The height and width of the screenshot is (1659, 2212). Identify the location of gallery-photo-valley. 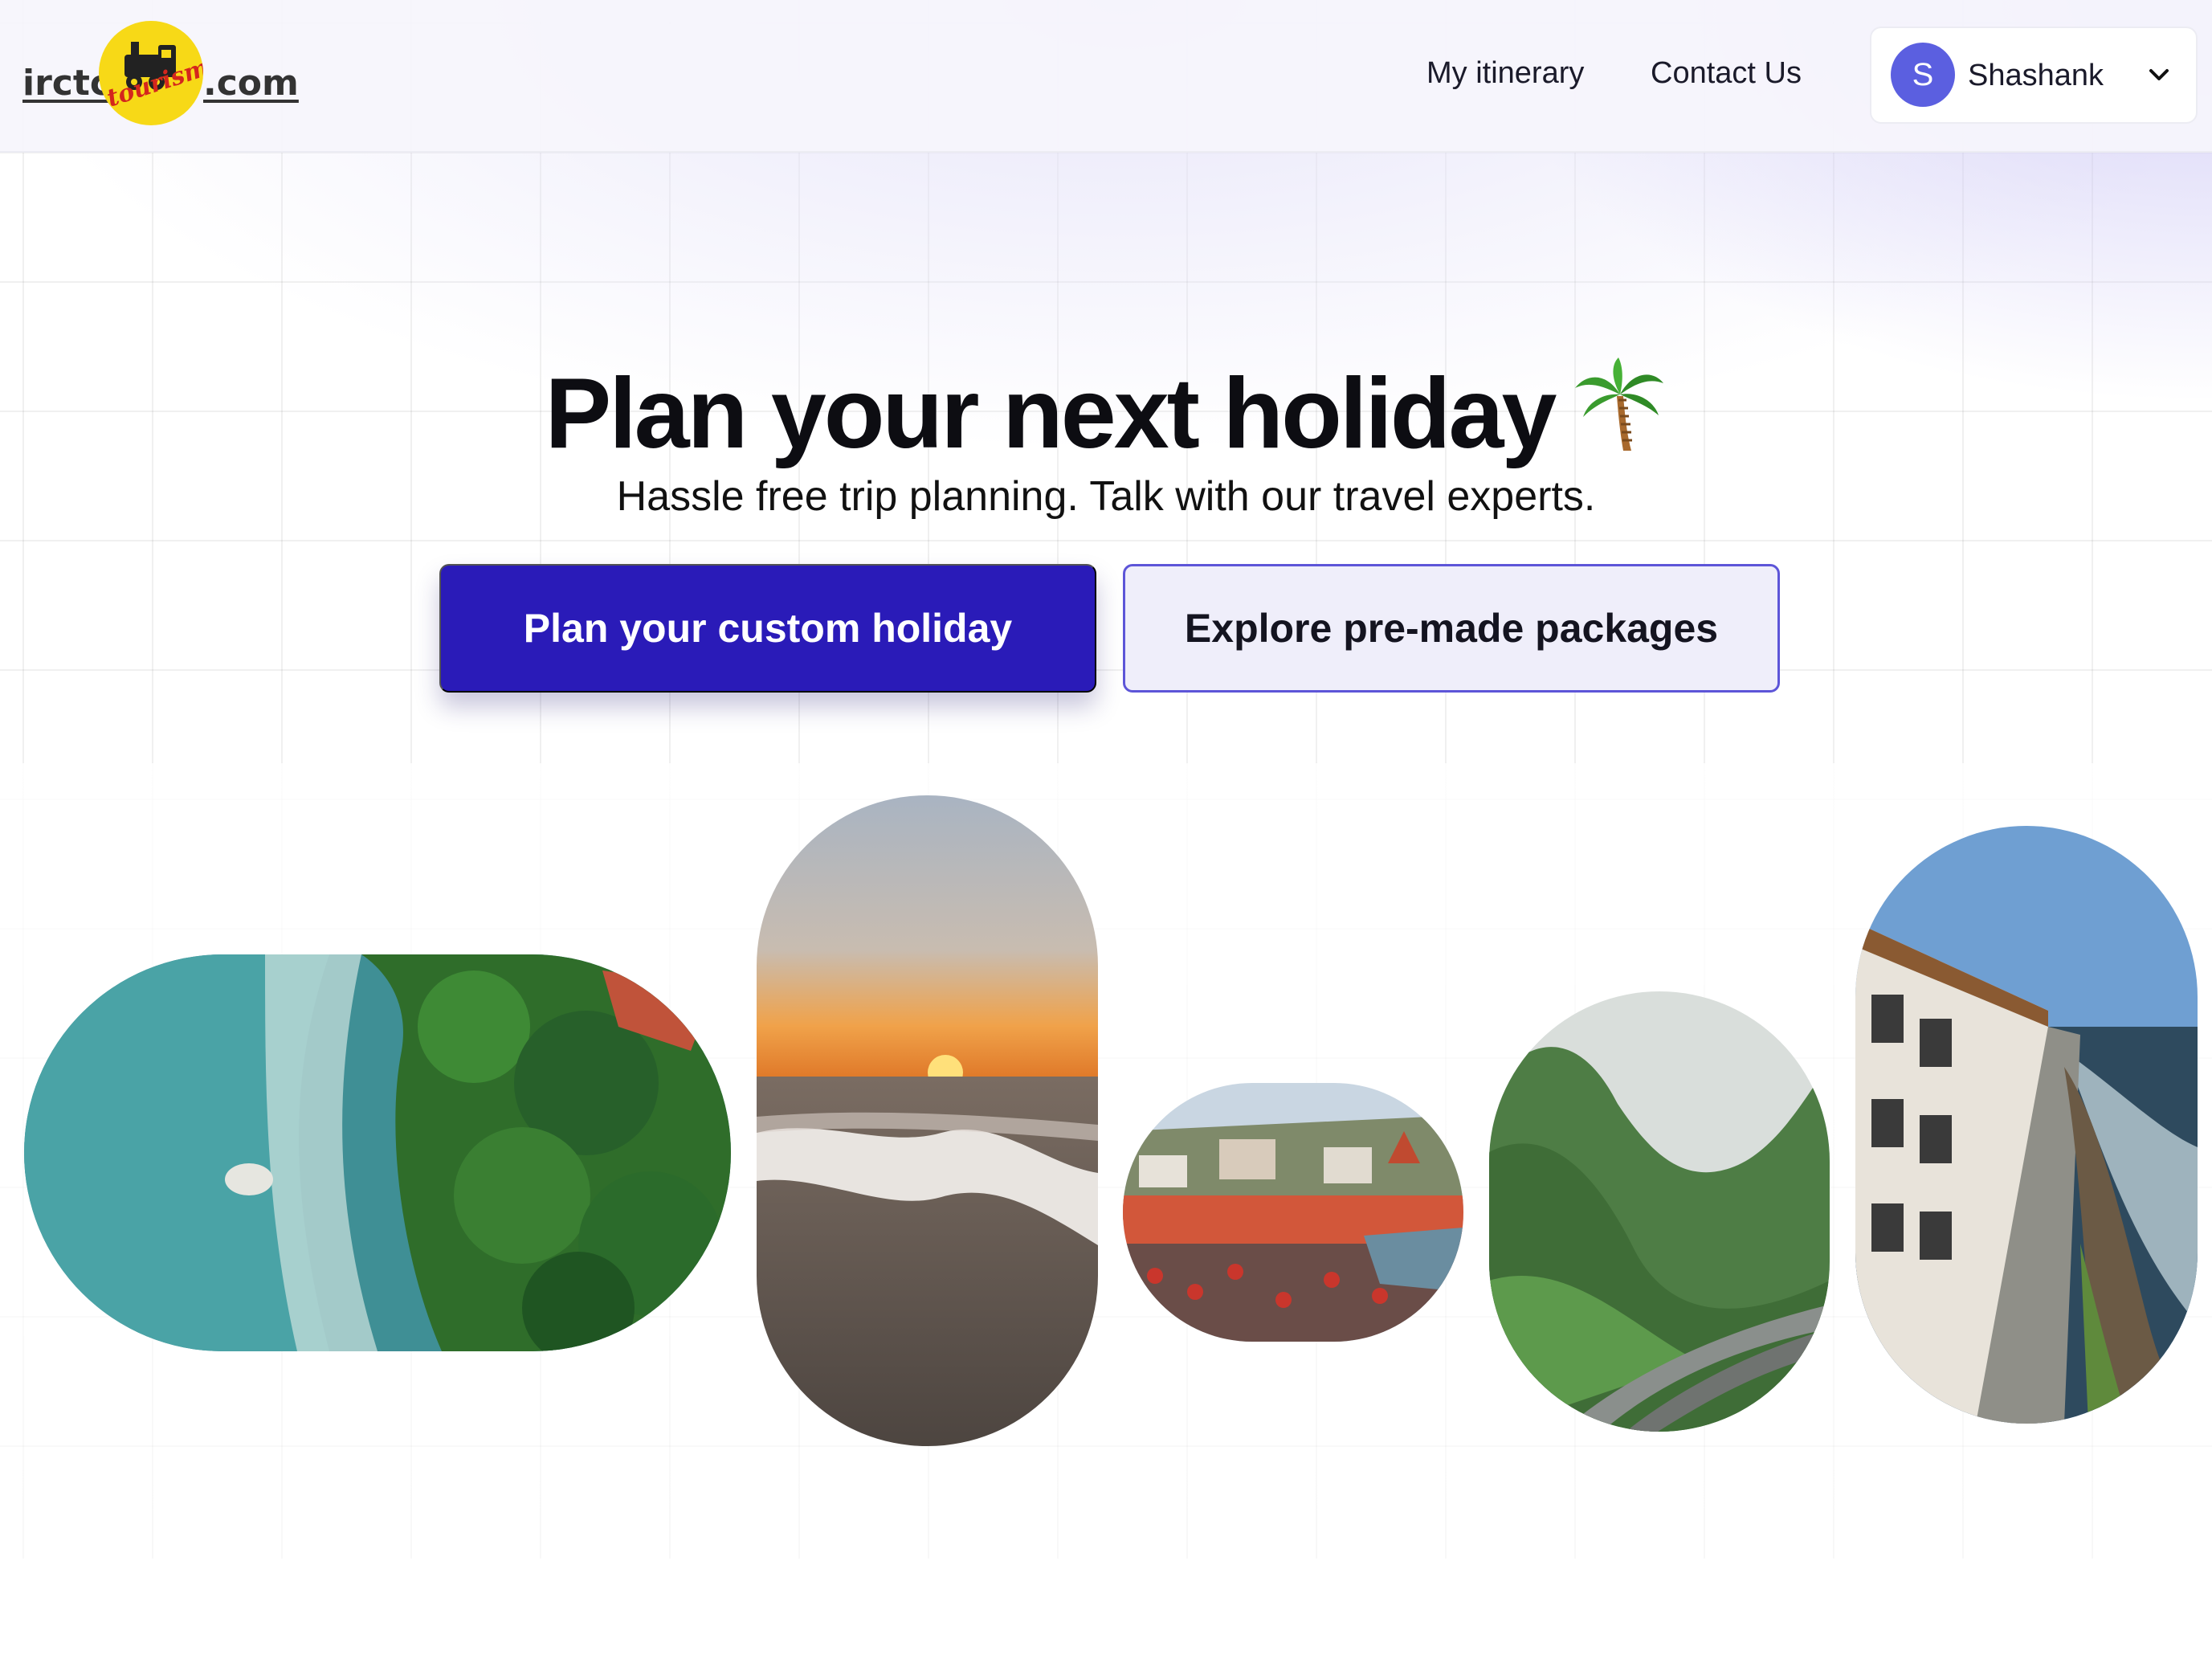
(1659, 1211).